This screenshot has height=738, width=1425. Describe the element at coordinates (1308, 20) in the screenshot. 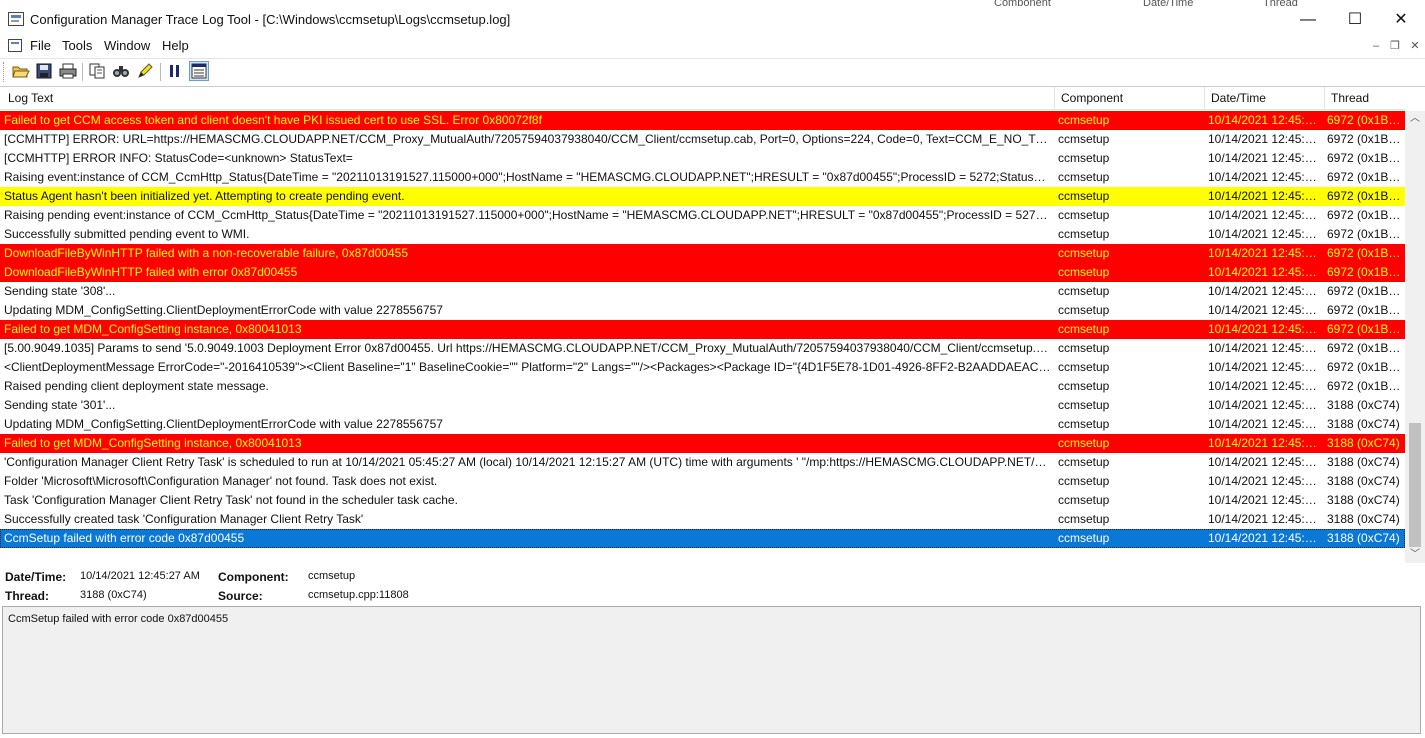

I see `minimize-button: —` at that location.